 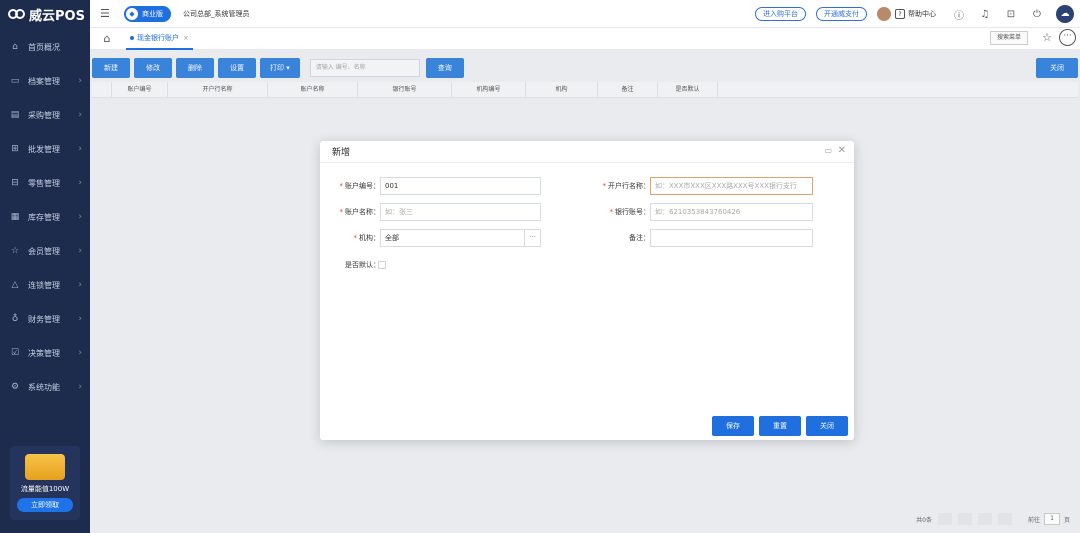 What do you see at coordinates (884, 14) in the screenshot?
I see `avatar` at bounding box center [884, 14].